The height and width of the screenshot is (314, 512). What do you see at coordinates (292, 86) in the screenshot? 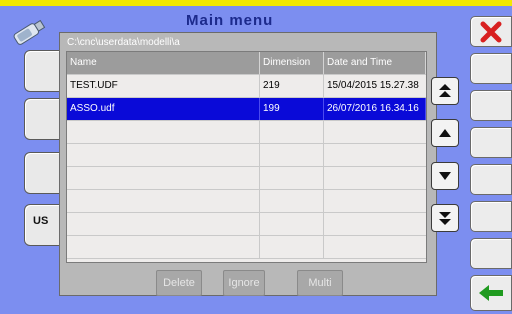
I see `file-dimension: 219` at bounding box center [292, 86].